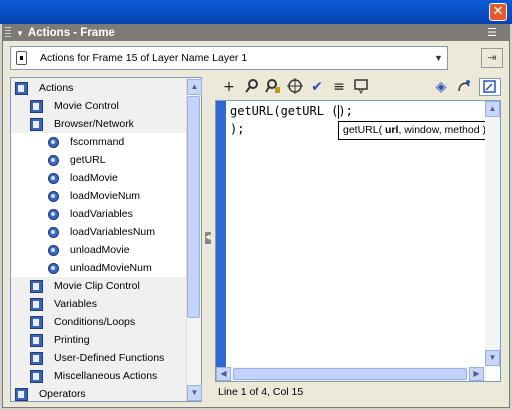  Describe the element at coordinates (392, 130) in the screenshot. I see `tooltip-active-param: url` at that location.